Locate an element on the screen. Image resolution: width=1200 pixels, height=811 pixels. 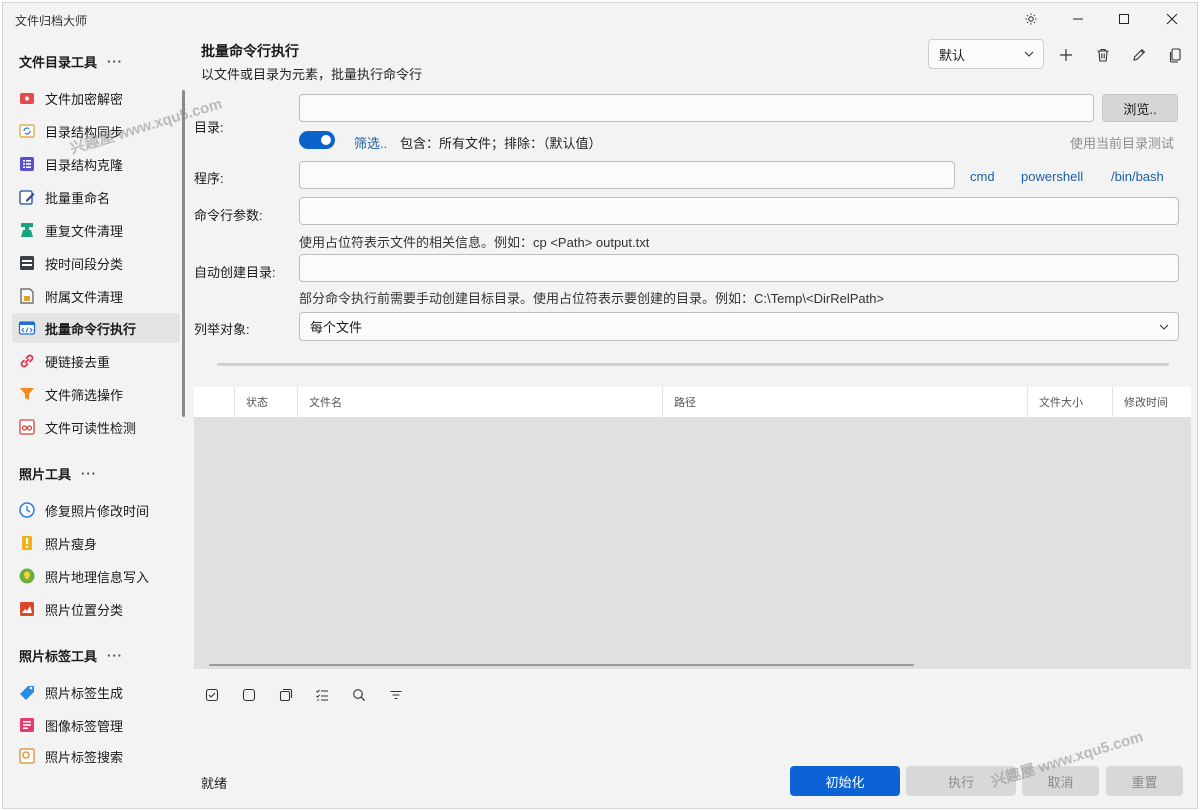
sidebar-item-photo-geo: 照片地理信息写入 is located at coordinates (96, 576).